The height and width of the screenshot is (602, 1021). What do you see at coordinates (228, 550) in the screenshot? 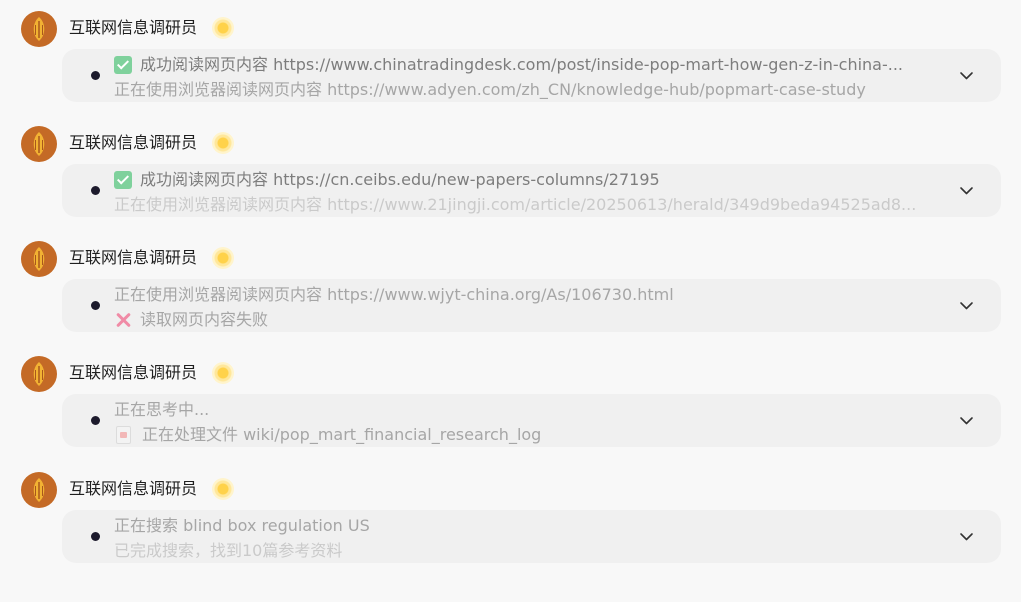
I see `activity-text: 已完成搜索，找到10篇参考资料` at bounding box center [228, 550].